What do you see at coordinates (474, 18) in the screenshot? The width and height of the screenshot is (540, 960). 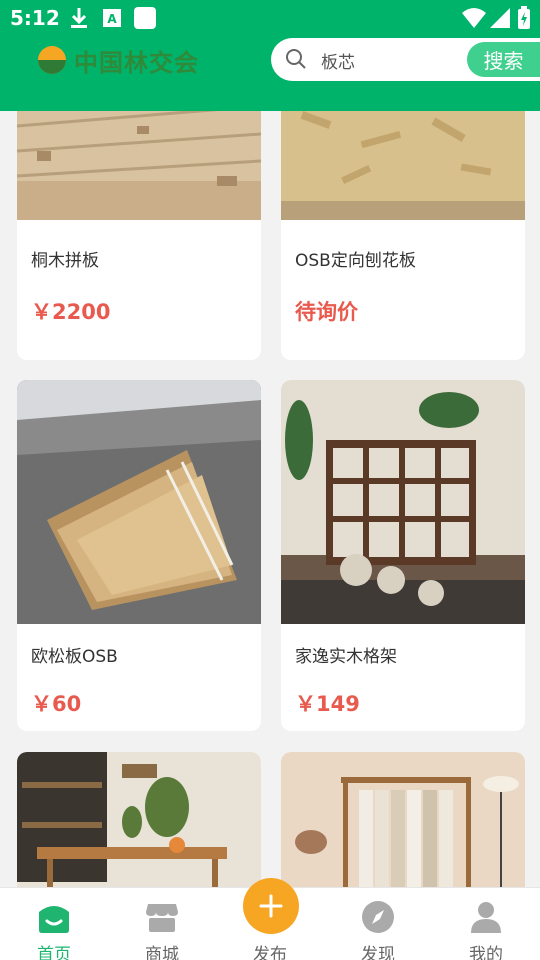 I see `wifi-icon` at bounding box center [474, 18].